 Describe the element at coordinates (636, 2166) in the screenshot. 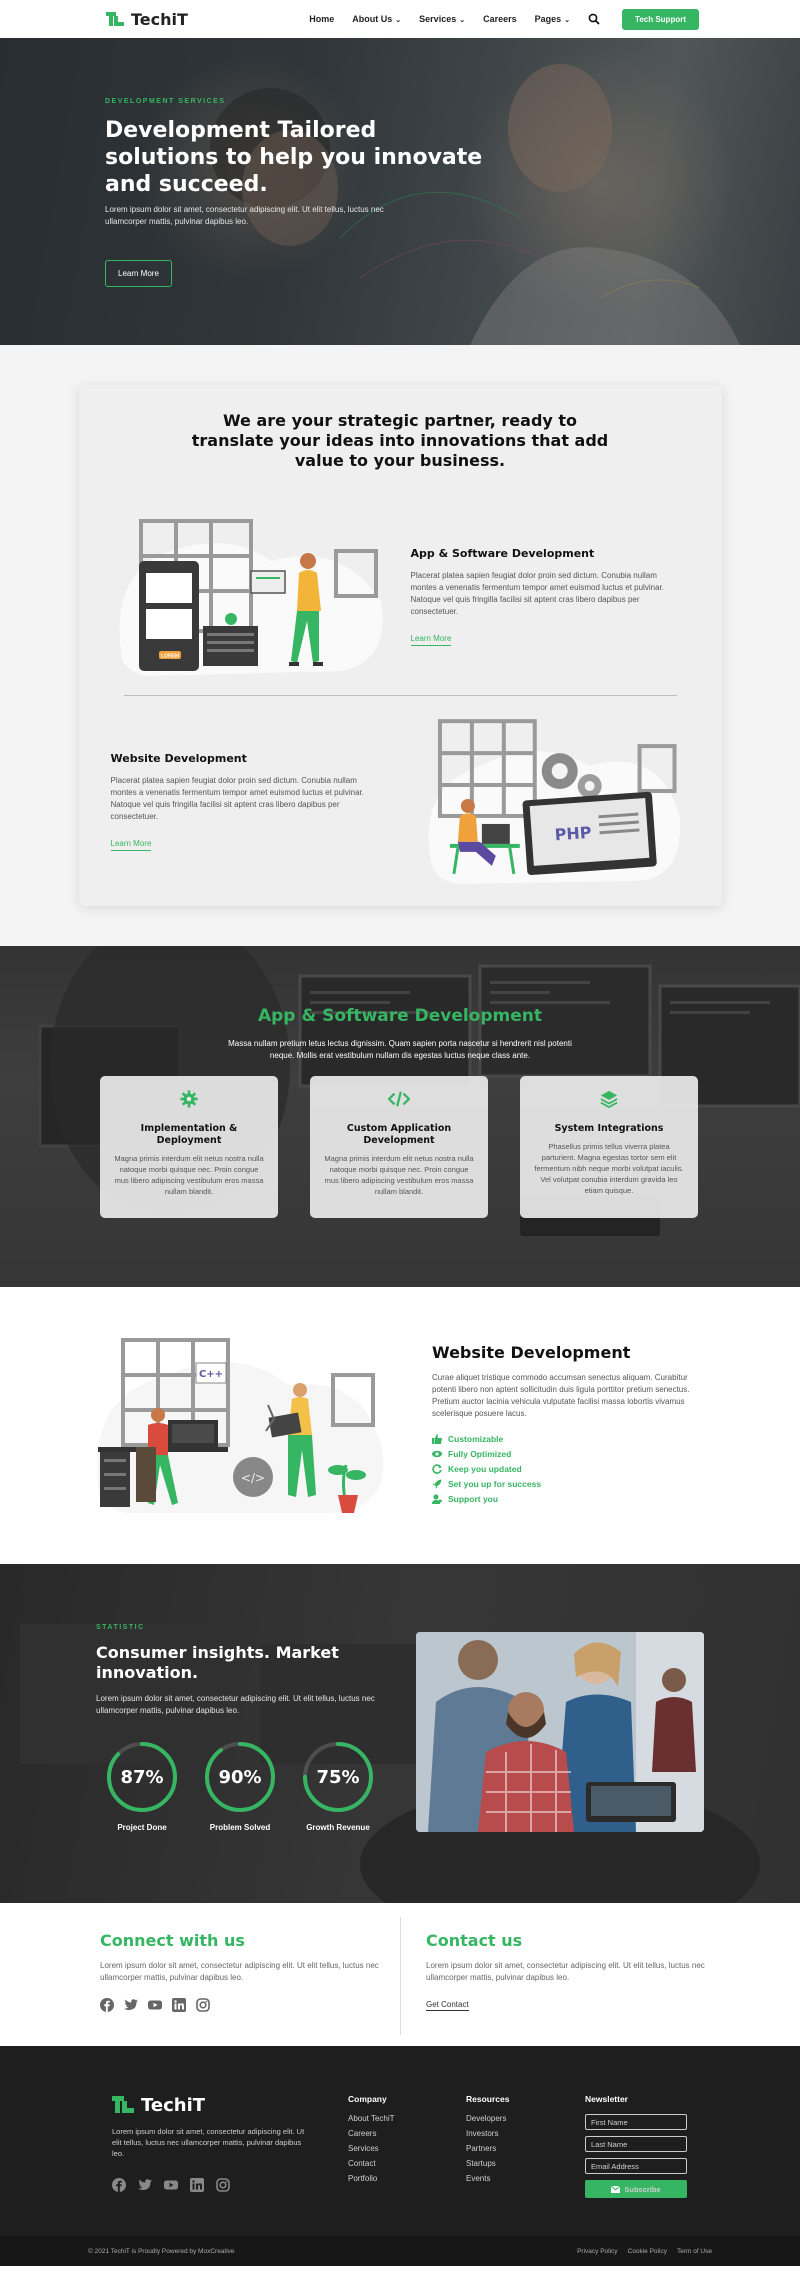

I see `email-field: Email Address` at that location.